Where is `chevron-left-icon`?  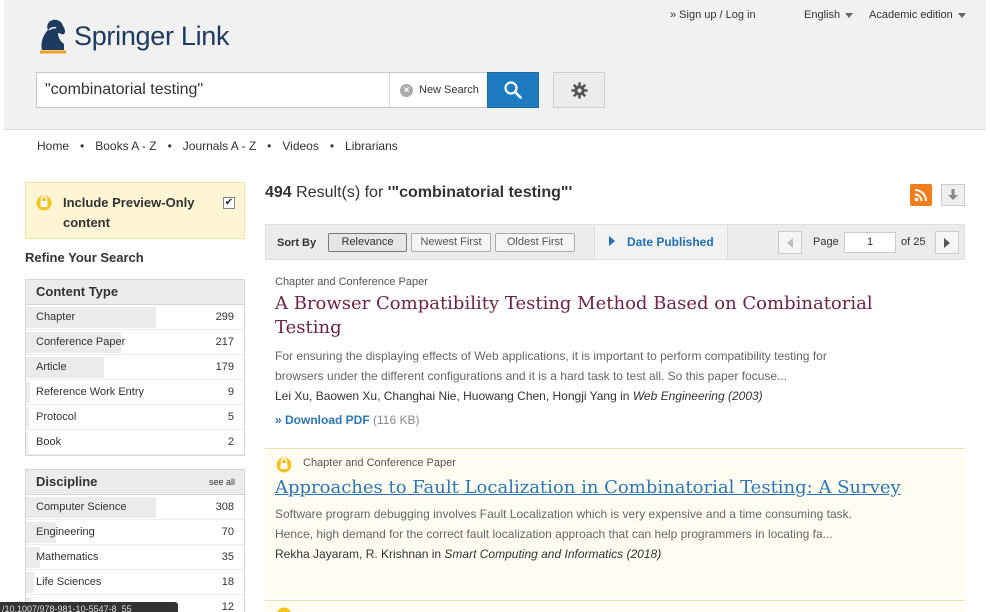 chevron-left-icon is located at coordinates (790, 242).